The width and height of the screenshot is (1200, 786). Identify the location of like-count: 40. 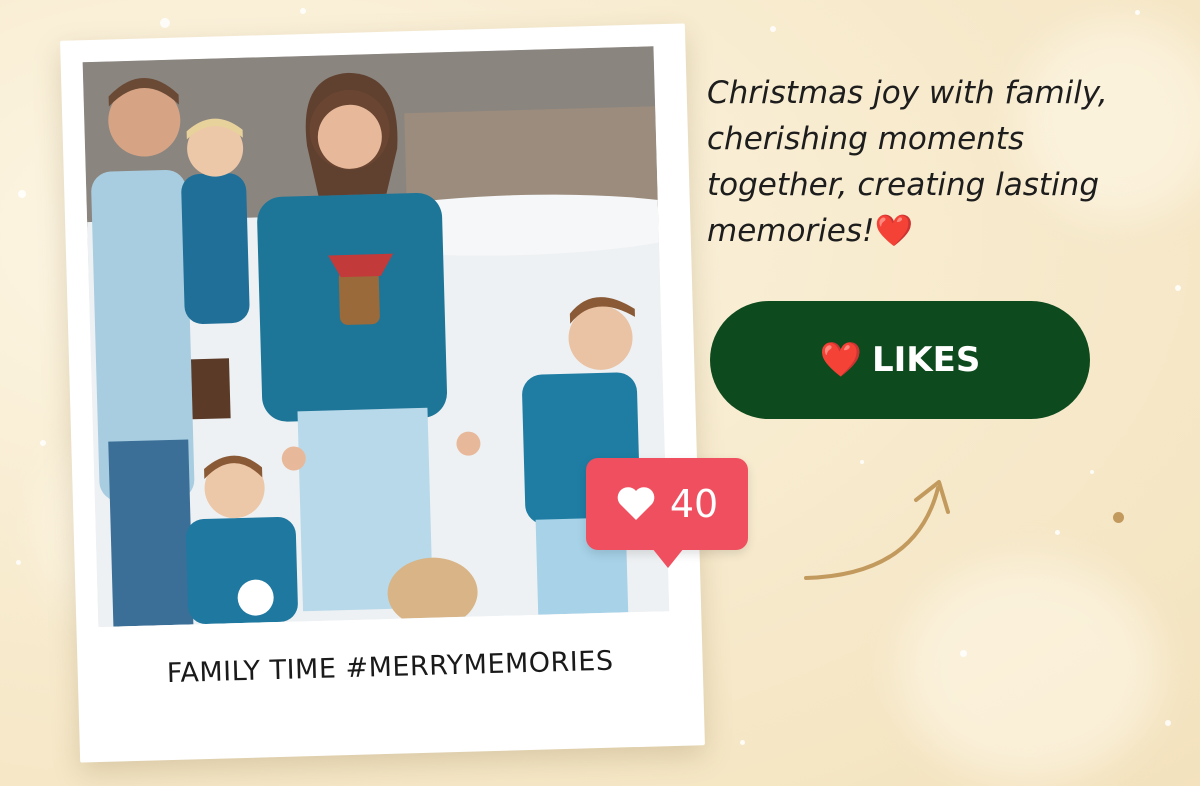
(694, 504).